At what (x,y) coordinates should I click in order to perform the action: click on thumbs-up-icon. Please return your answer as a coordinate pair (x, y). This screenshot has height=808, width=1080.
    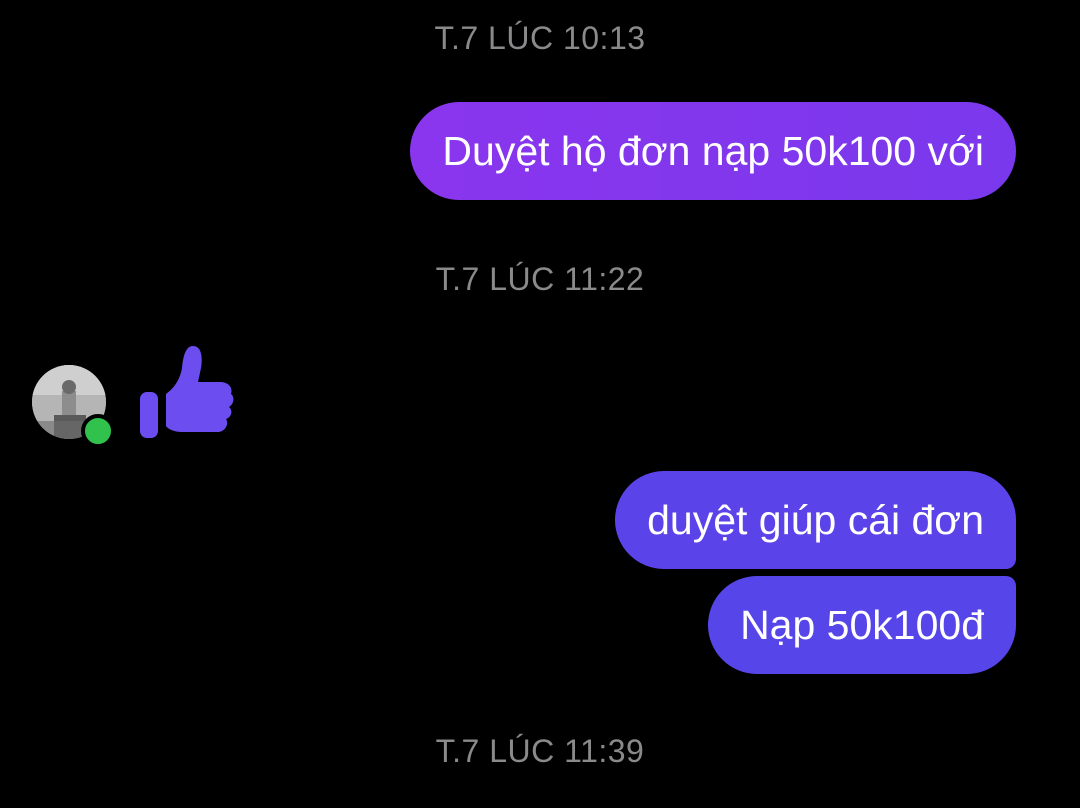
    Looking at the image, I should click on (186, 392).